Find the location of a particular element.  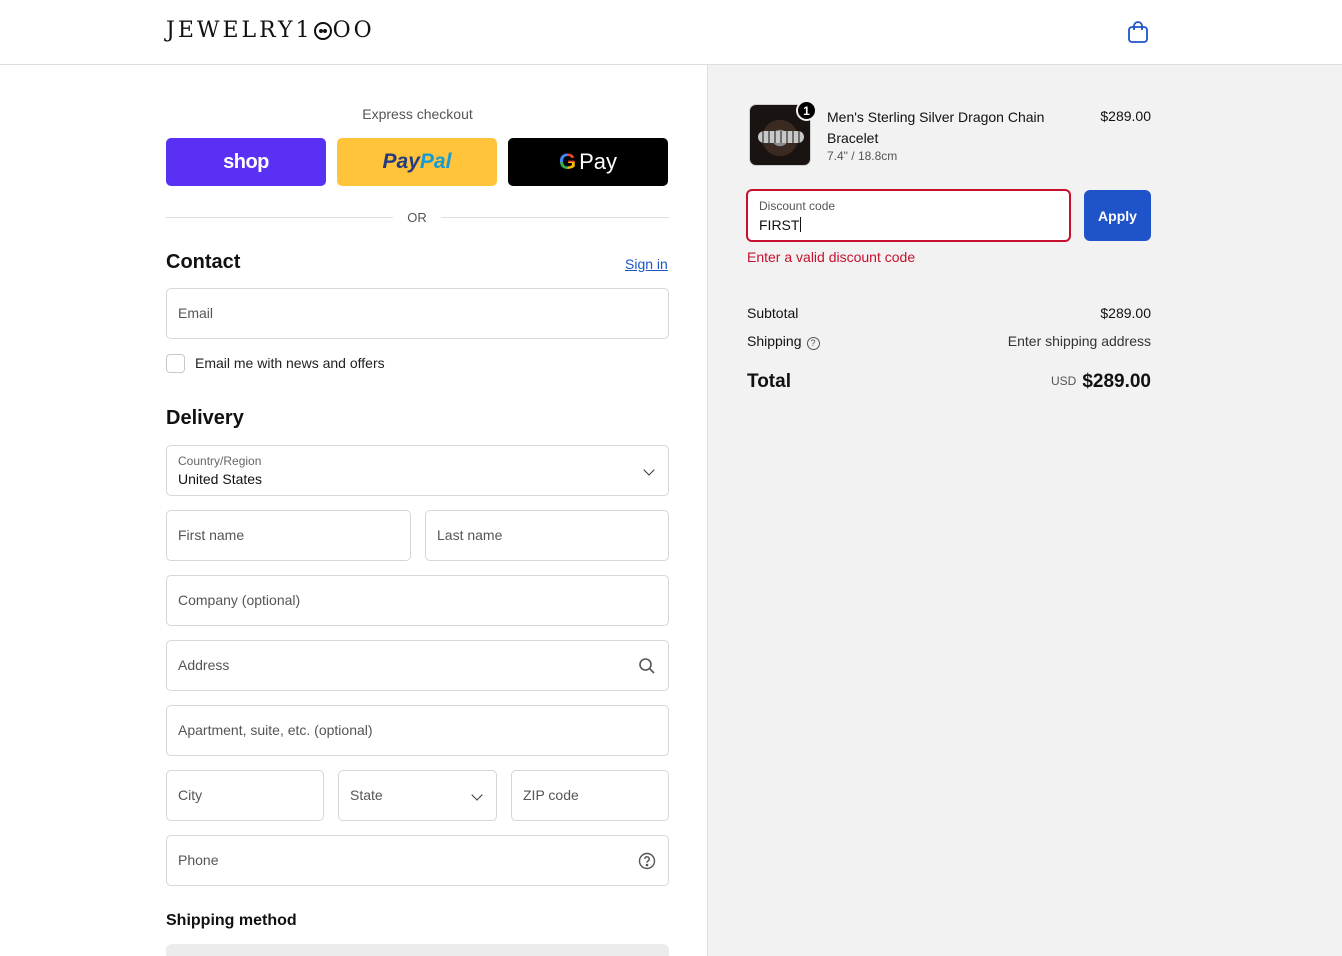

discount-input-value: FIRST is located at coordinates (780, 225).